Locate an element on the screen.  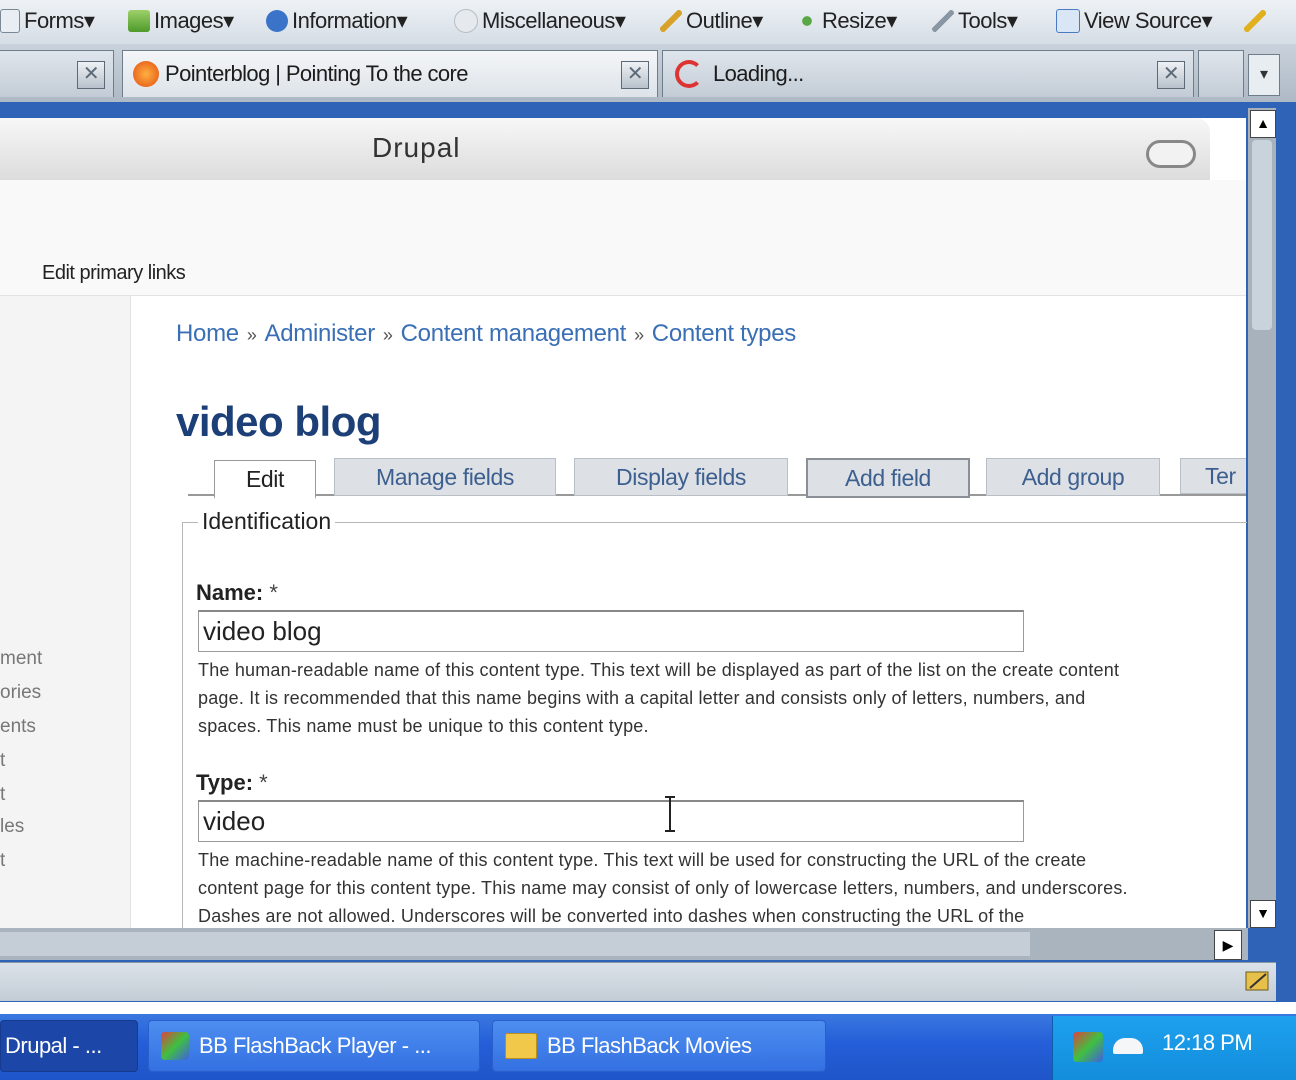
folder-icon is located at coordinates (521, 1046).